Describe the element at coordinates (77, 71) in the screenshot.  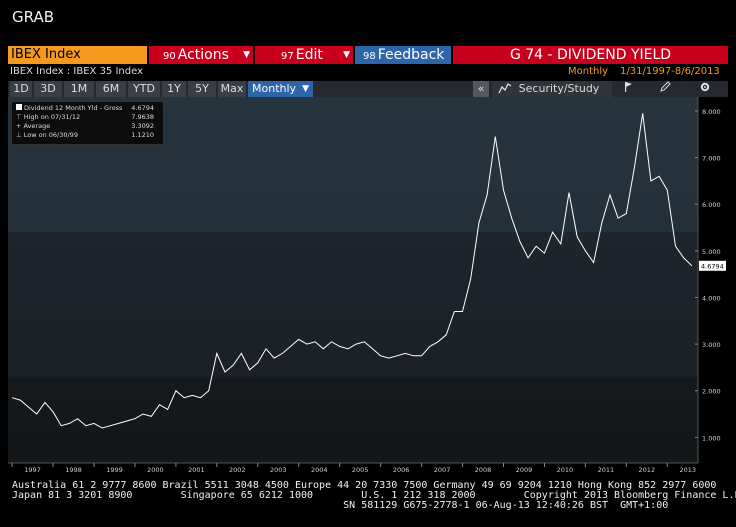
I see `security-subtitle: IBEX Index : IBEX 35 Index` at that location.